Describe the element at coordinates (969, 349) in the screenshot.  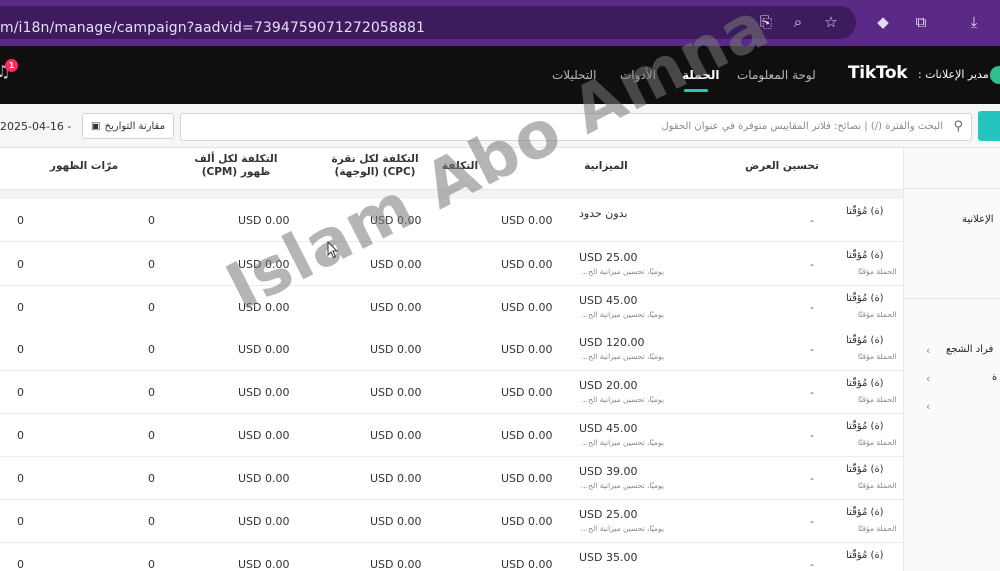
I see `sidebar-item: فراد الشجع` at that location.